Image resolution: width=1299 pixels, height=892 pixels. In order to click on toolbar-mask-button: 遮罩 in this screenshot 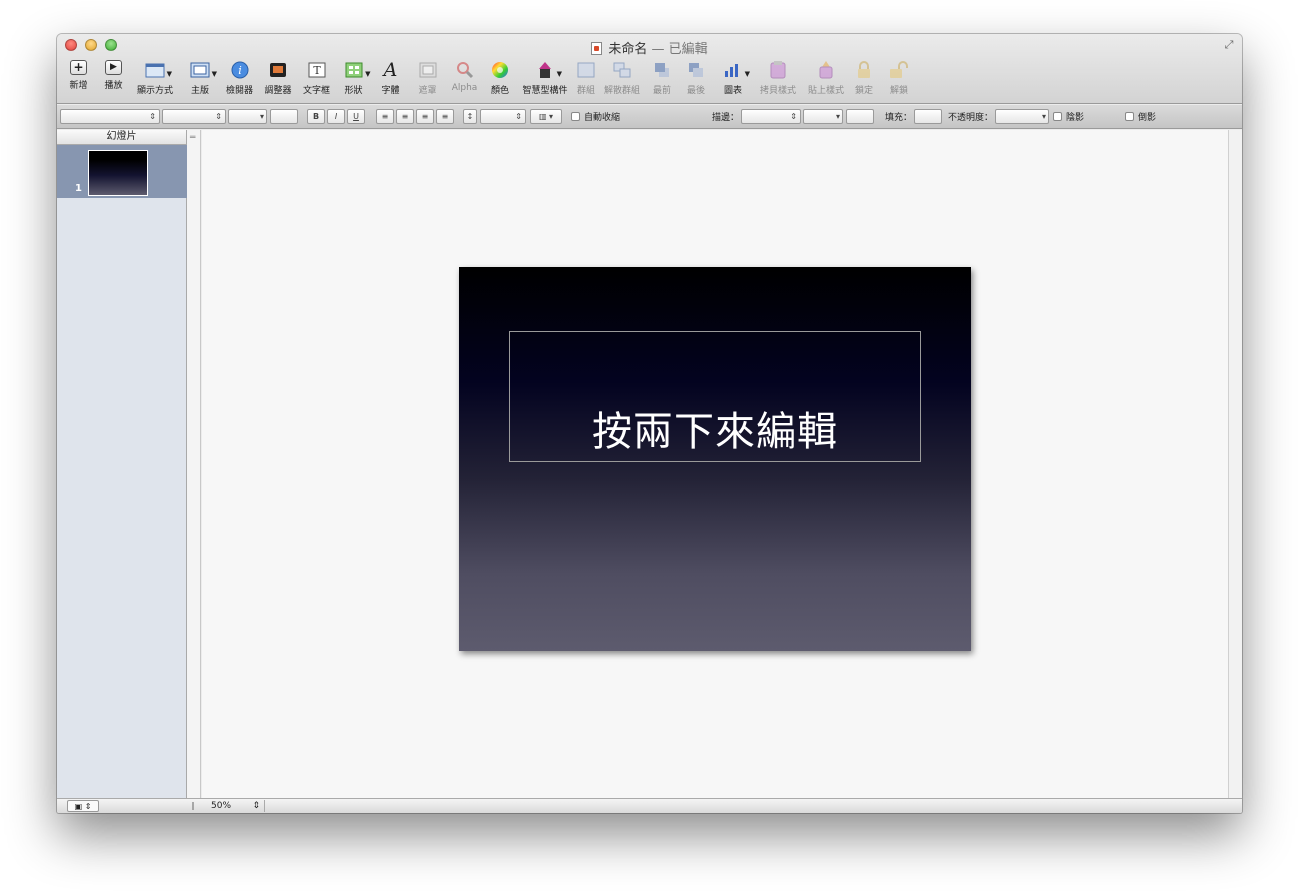, I will do `click(427, 80)`.